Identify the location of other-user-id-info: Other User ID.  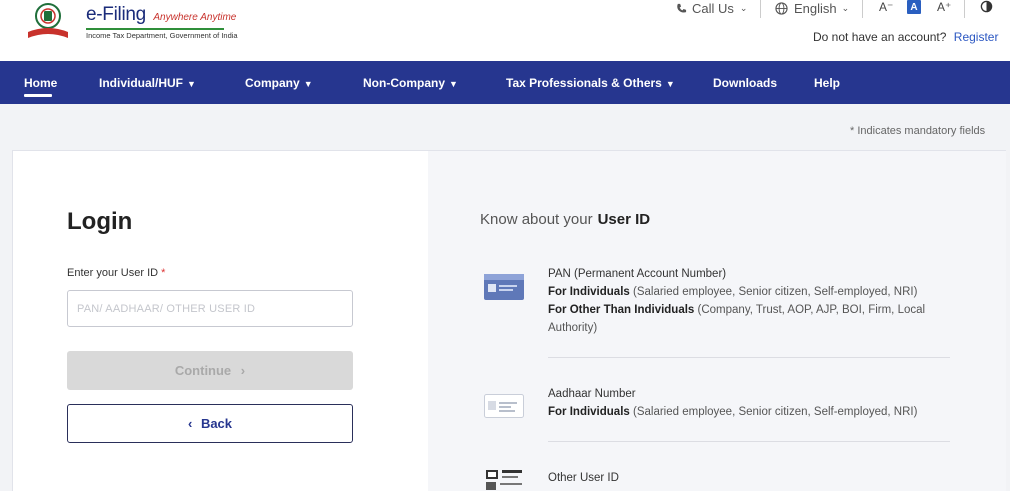
(748, 478).